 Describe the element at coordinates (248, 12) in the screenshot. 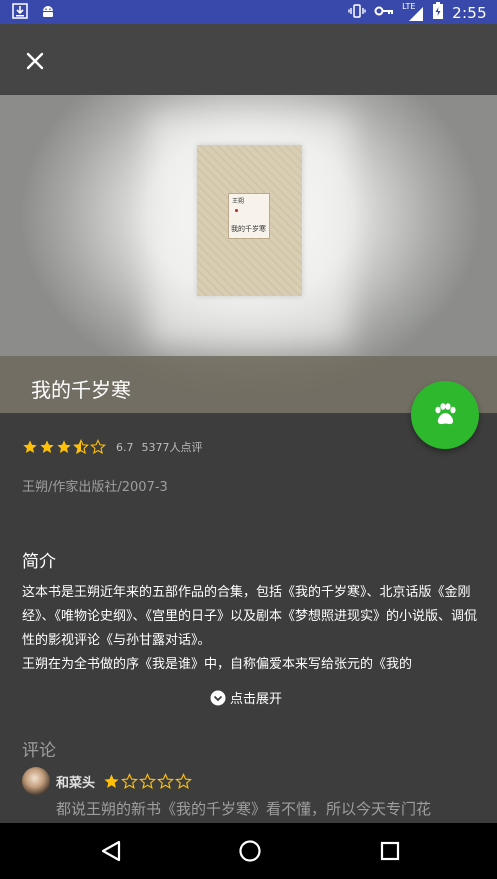

I see `status-bar: LTE 2:55` at that location.